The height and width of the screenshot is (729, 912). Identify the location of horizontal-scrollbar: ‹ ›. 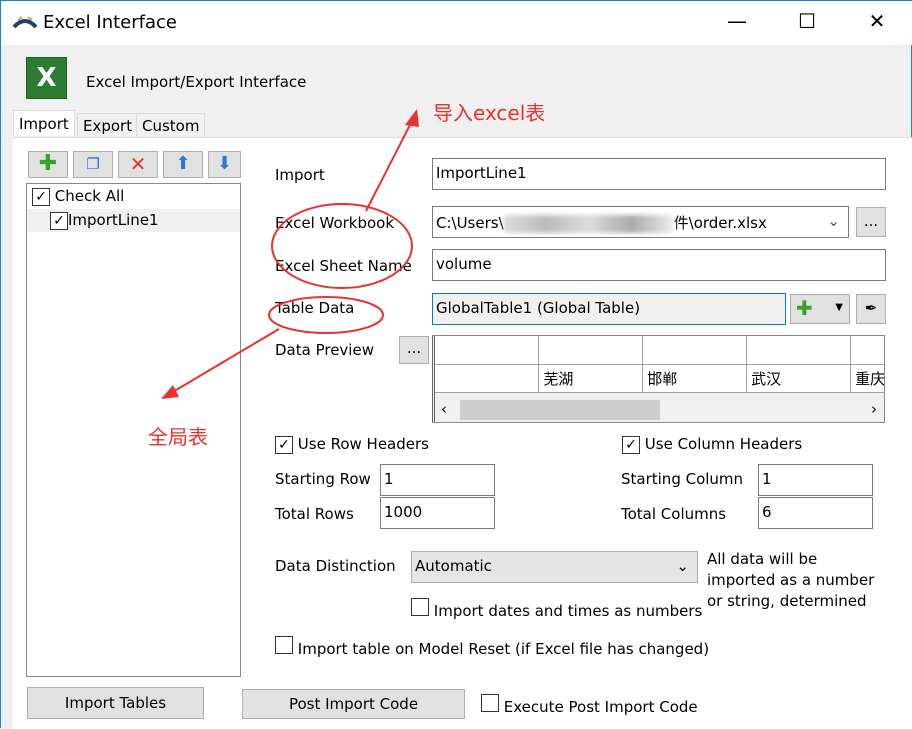
(659, 410).